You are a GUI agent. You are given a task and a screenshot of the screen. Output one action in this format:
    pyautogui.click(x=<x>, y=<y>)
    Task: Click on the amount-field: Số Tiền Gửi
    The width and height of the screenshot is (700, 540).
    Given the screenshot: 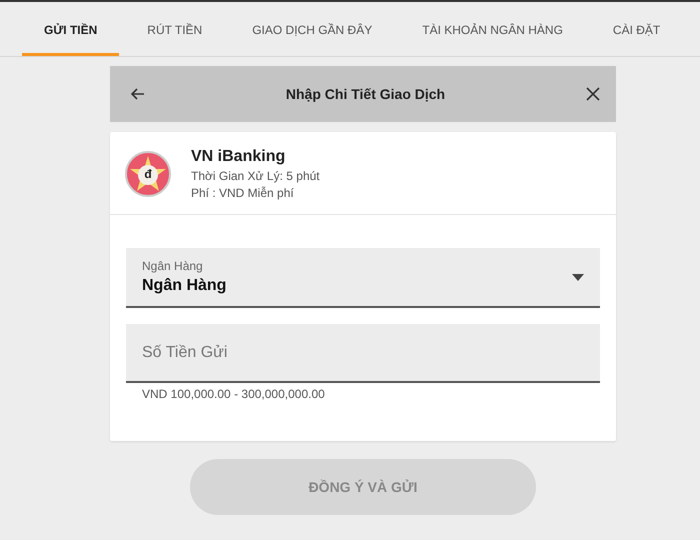 What is the action you would take?
    pyautogui.click(x=363, y=353)
    